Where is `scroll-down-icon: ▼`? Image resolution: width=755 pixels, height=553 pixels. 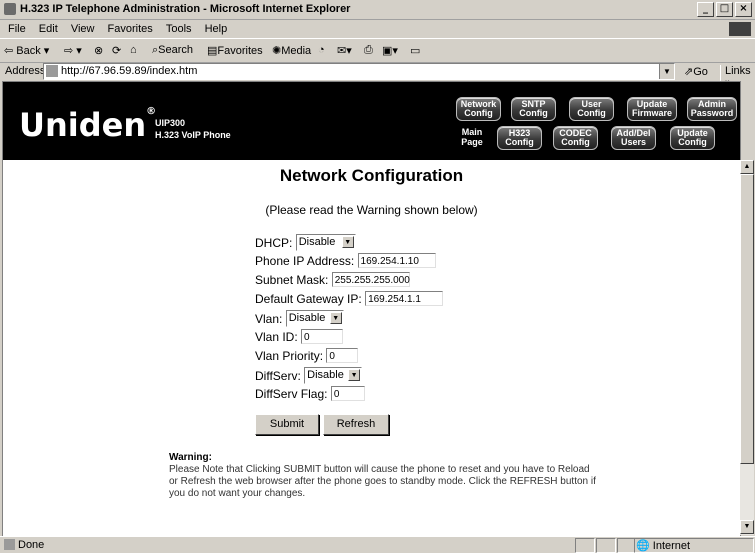
scroll-down-icon: ▼ is located at coordinates (747, 527).